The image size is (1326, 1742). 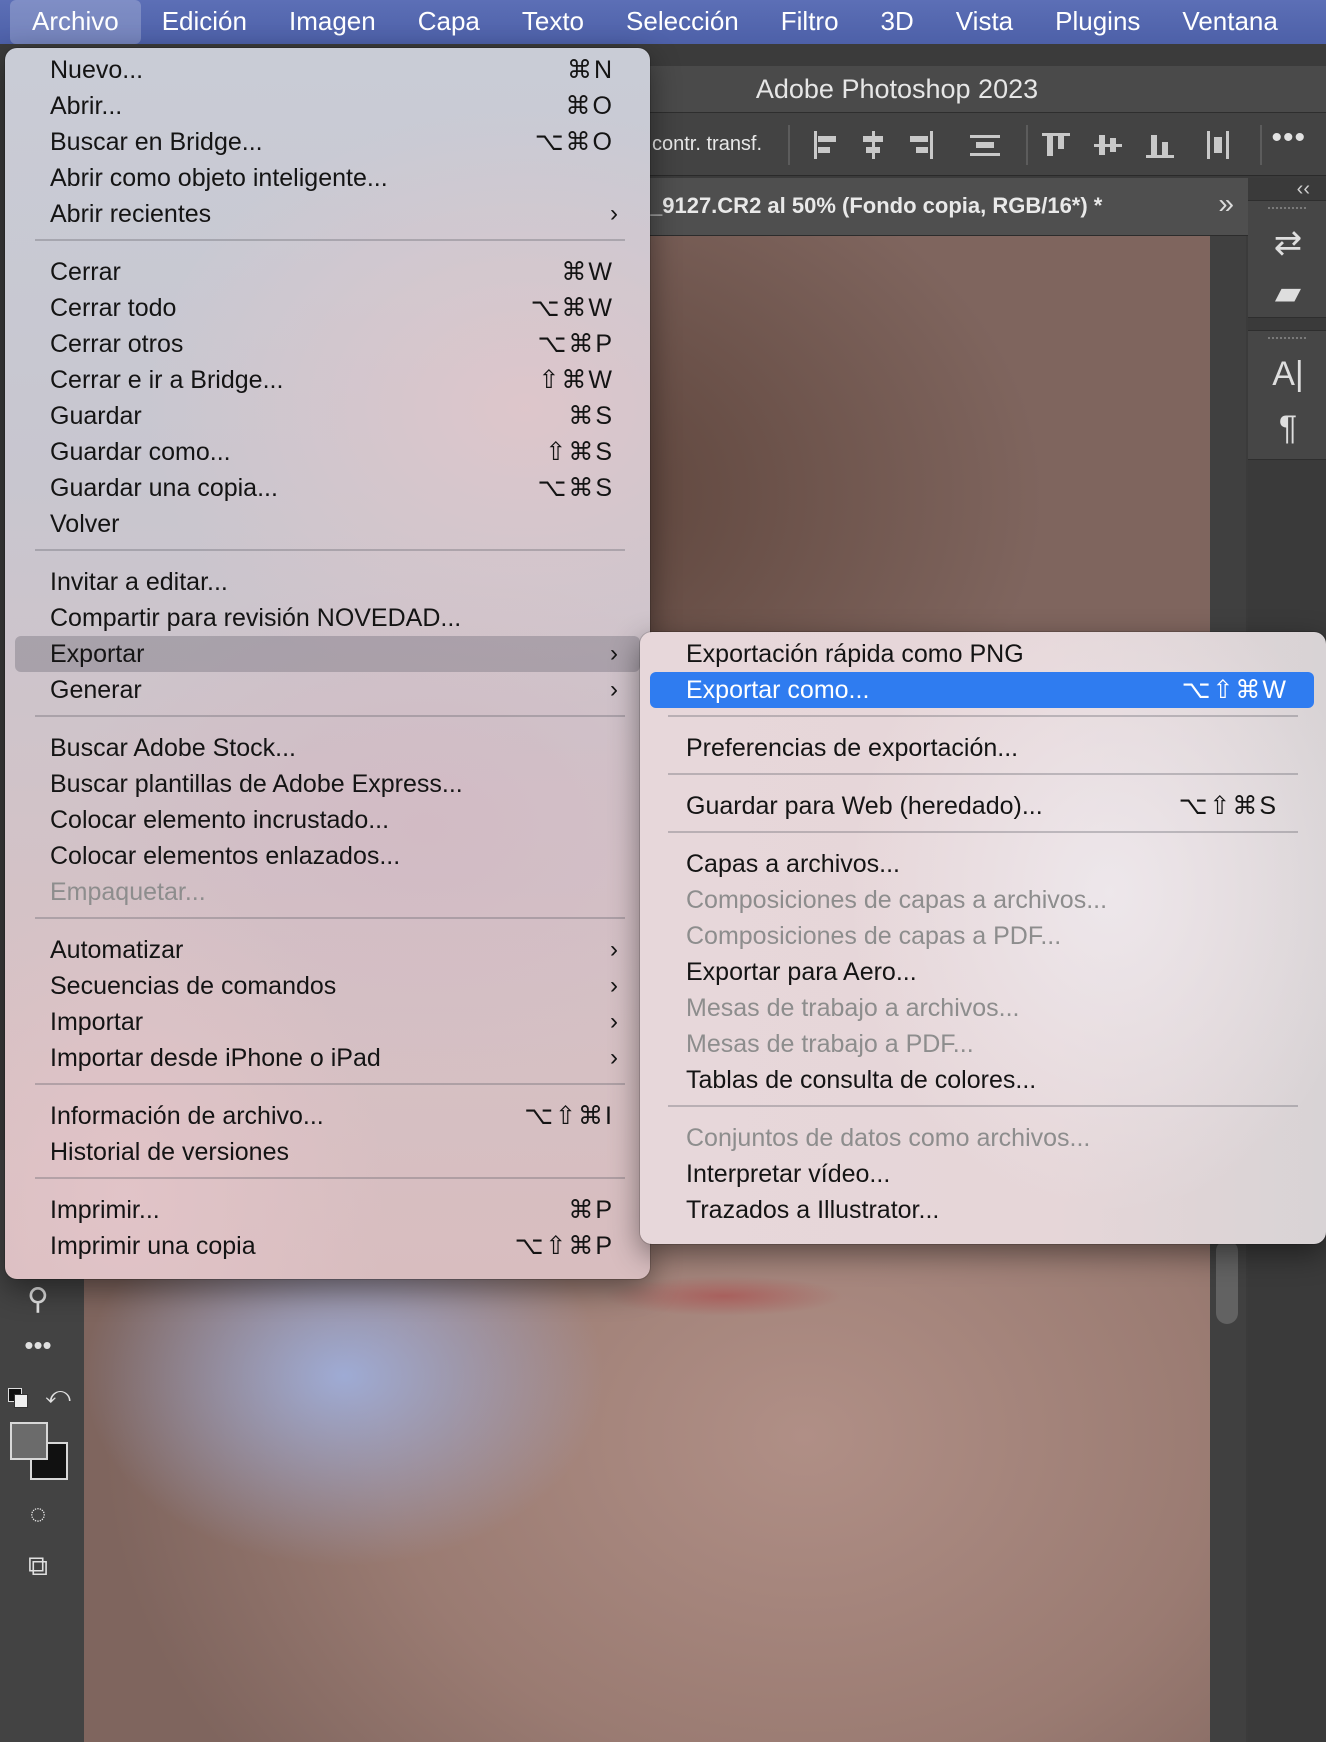 I want to click on menu-imagen: Imagen, so click(x=332, y=22).